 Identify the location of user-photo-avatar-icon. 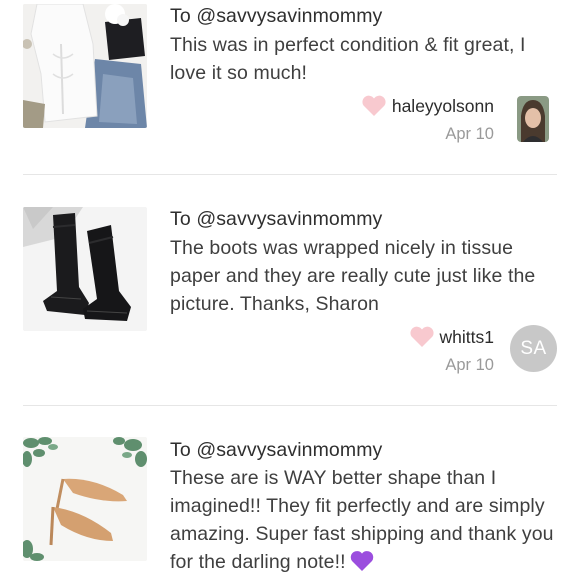
(533, 119).